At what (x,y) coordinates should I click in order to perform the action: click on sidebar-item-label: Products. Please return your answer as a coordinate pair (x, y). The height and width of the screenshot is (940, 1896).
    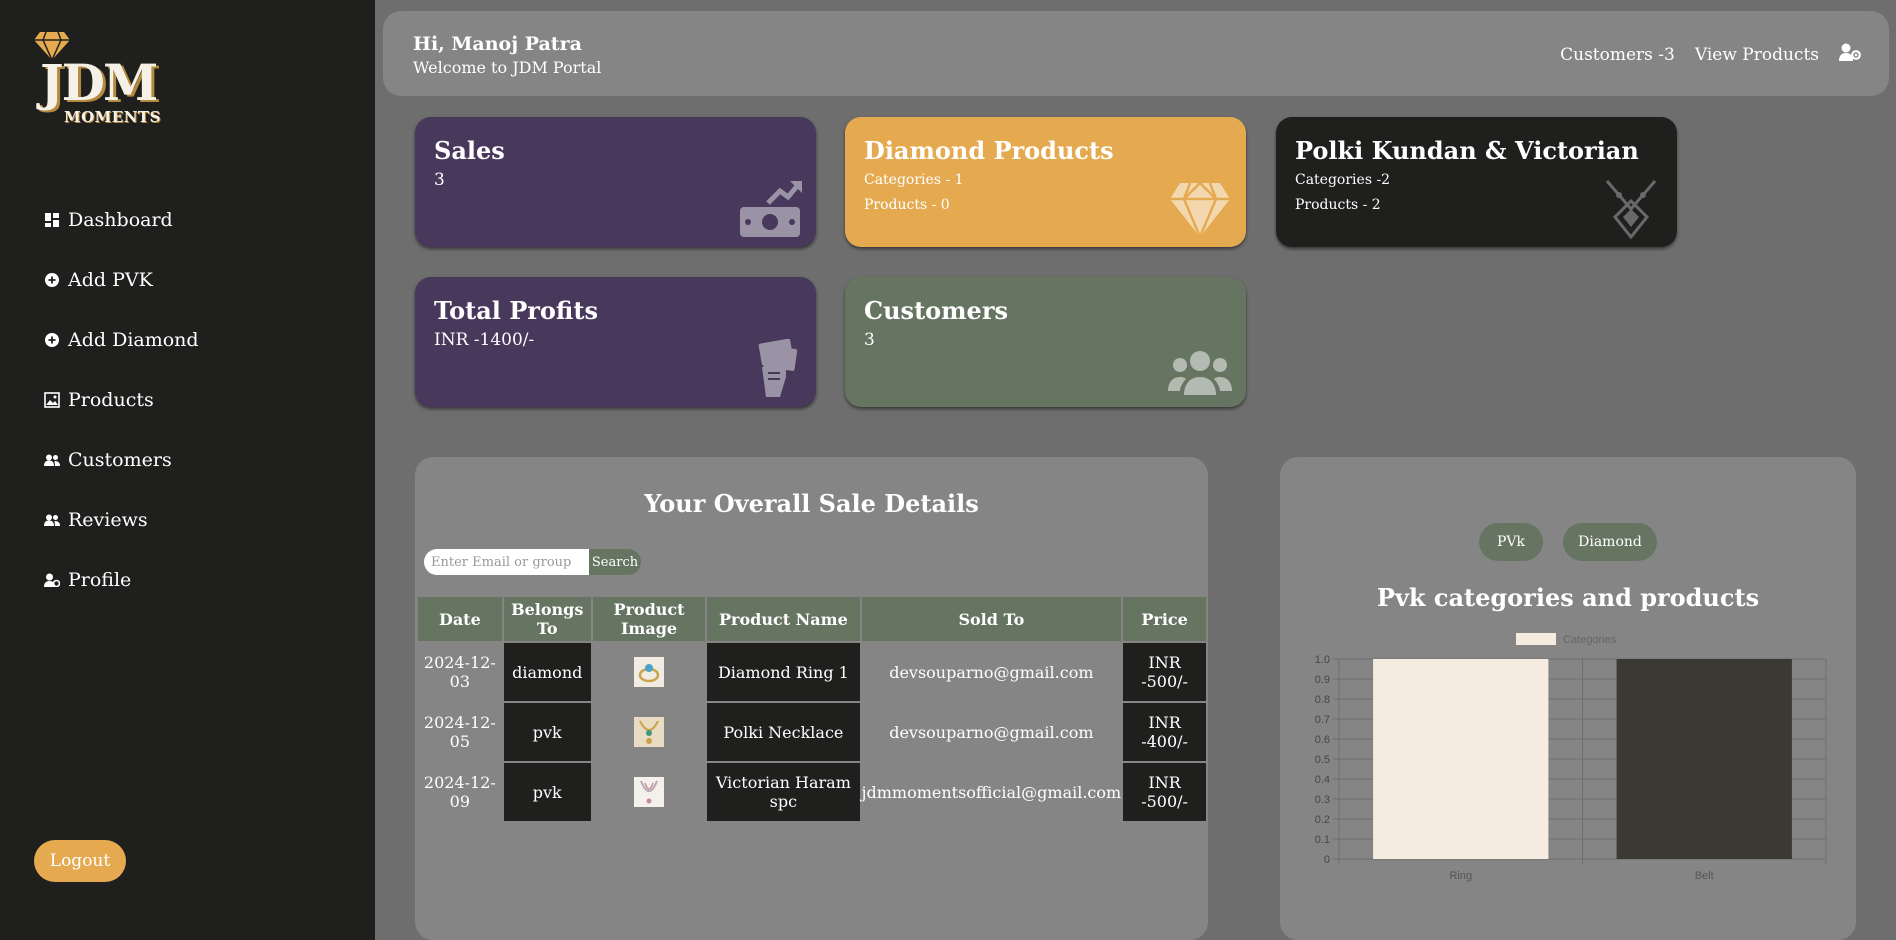
    Looking at the image, I should click on (111, 400).